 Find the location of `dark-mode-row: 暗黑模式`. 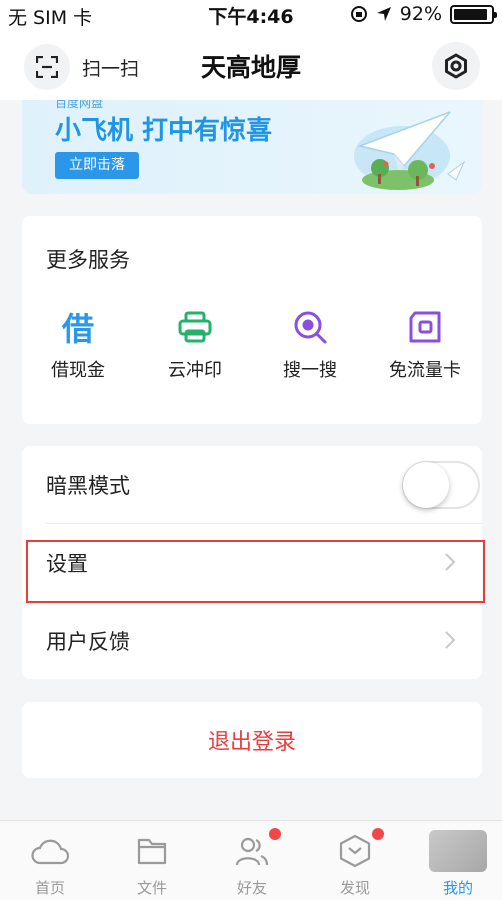

dark-mode-row: 暗黑模式 is located at coordinates (252, 485).